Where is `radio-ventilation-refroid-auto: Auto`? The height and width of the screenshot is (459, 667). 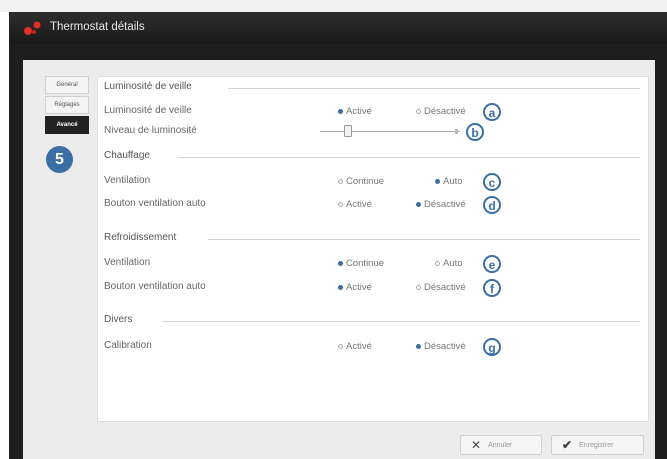
radio-ventilation-refroid-auto: Auto is located at coordinates (449, 263).